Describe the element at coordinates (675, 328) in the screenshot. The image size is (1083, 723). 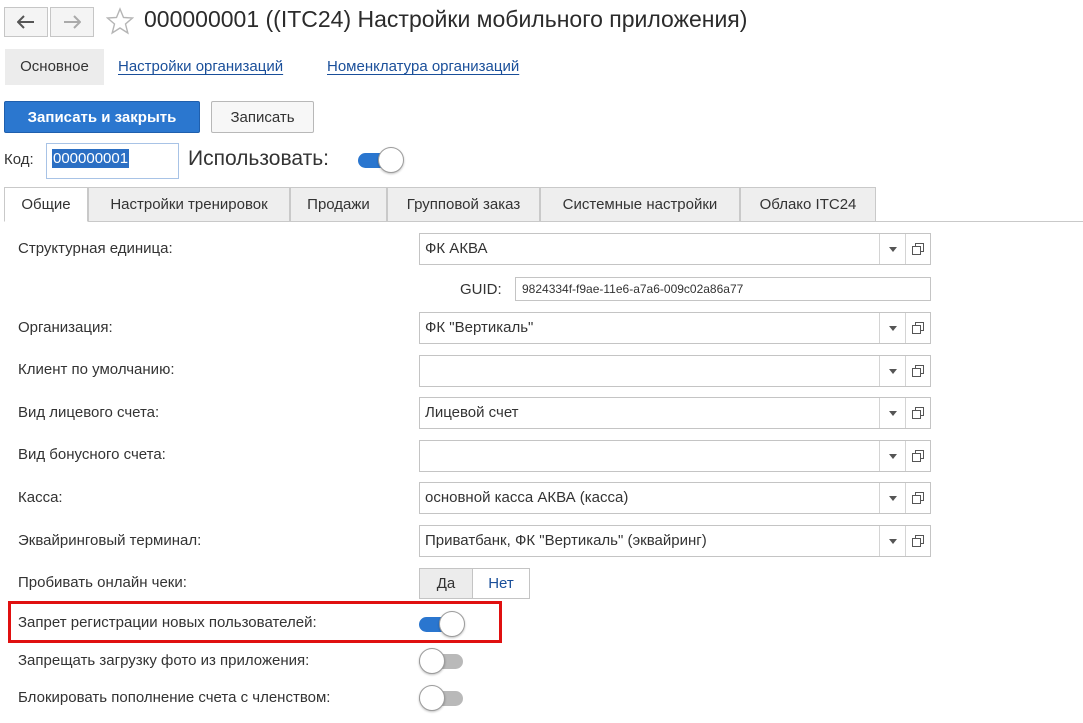
I see `organization-field: ФК "Вертикаль"` at that location.